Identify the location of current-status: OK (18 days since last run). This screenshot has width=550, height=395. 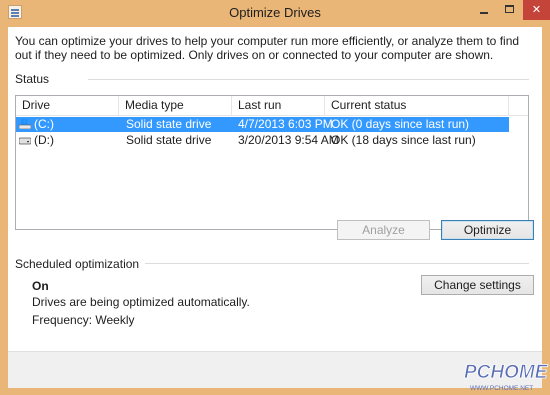
(403, 140).